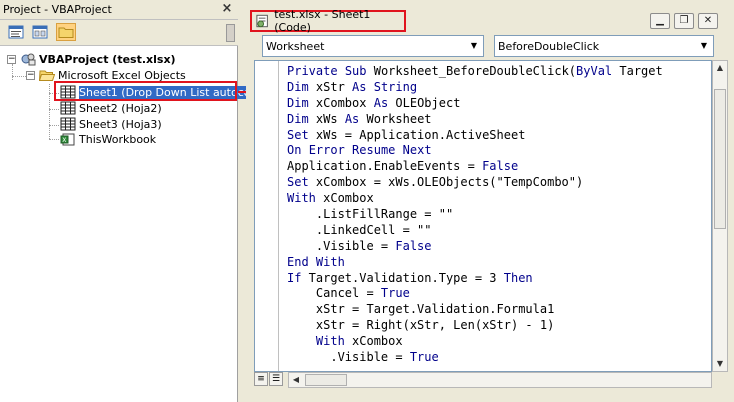  I want to click on code-line: Cancel = True, so click(348, 293).